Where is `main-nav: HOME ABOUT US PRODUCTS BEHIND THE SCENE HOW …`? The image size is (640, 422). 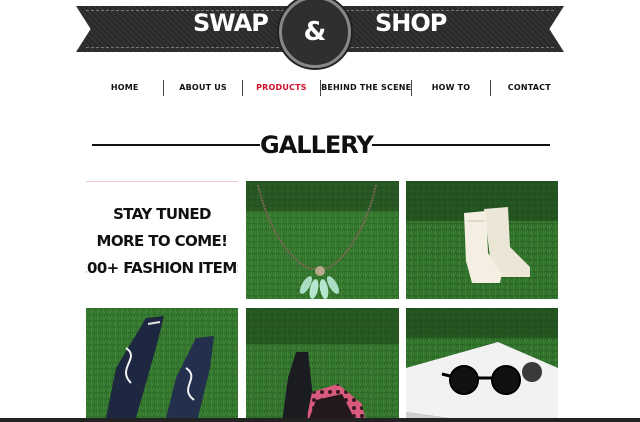
main-nav: HOME ABOUT US PRODUCTS BEHIND THE SCENE HOW … is located at coordinates (327, 88).